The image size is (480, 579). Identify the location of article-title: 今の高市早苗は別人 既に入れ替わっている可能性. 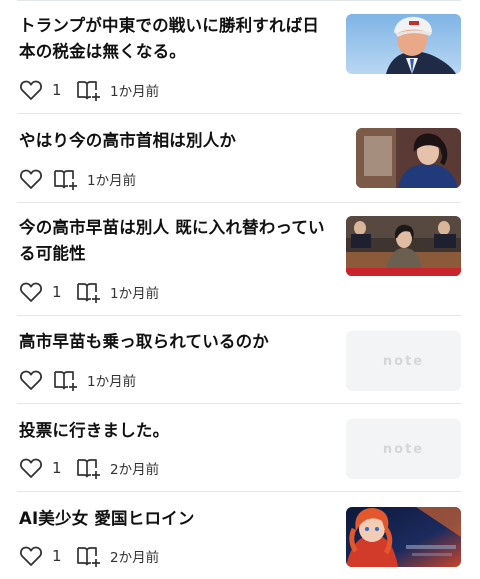
(174, 241).